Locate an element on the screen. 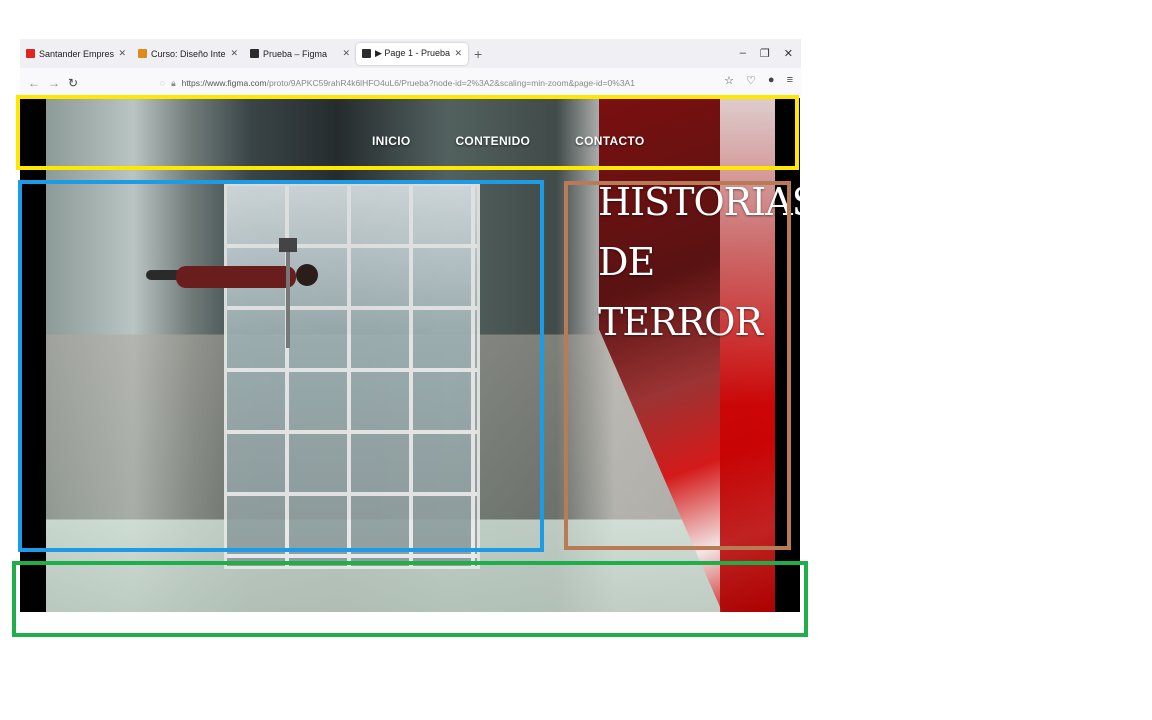 The image size is (1152, 720). figure-image is located at coordinates (236, 273).